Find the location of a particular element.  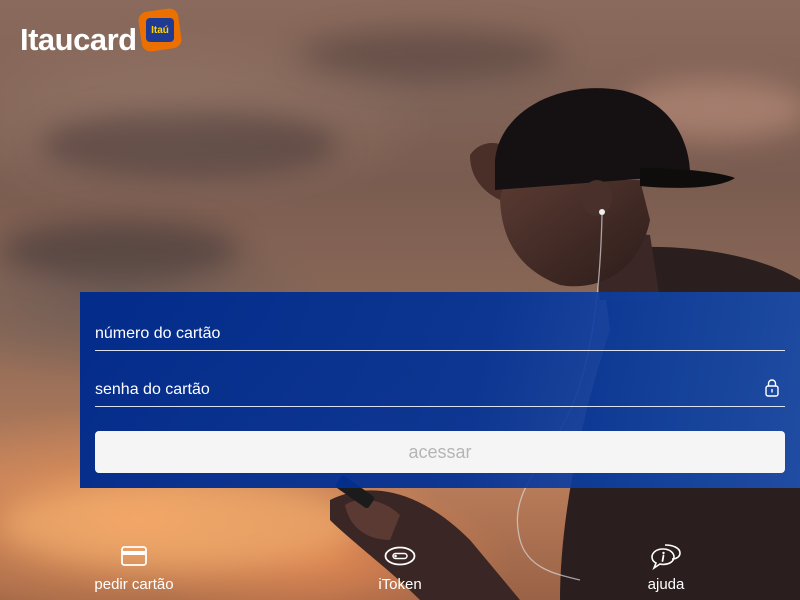

bottom-navigation: pedir cartão iToken ajuda is located at coordinates (400, 565).